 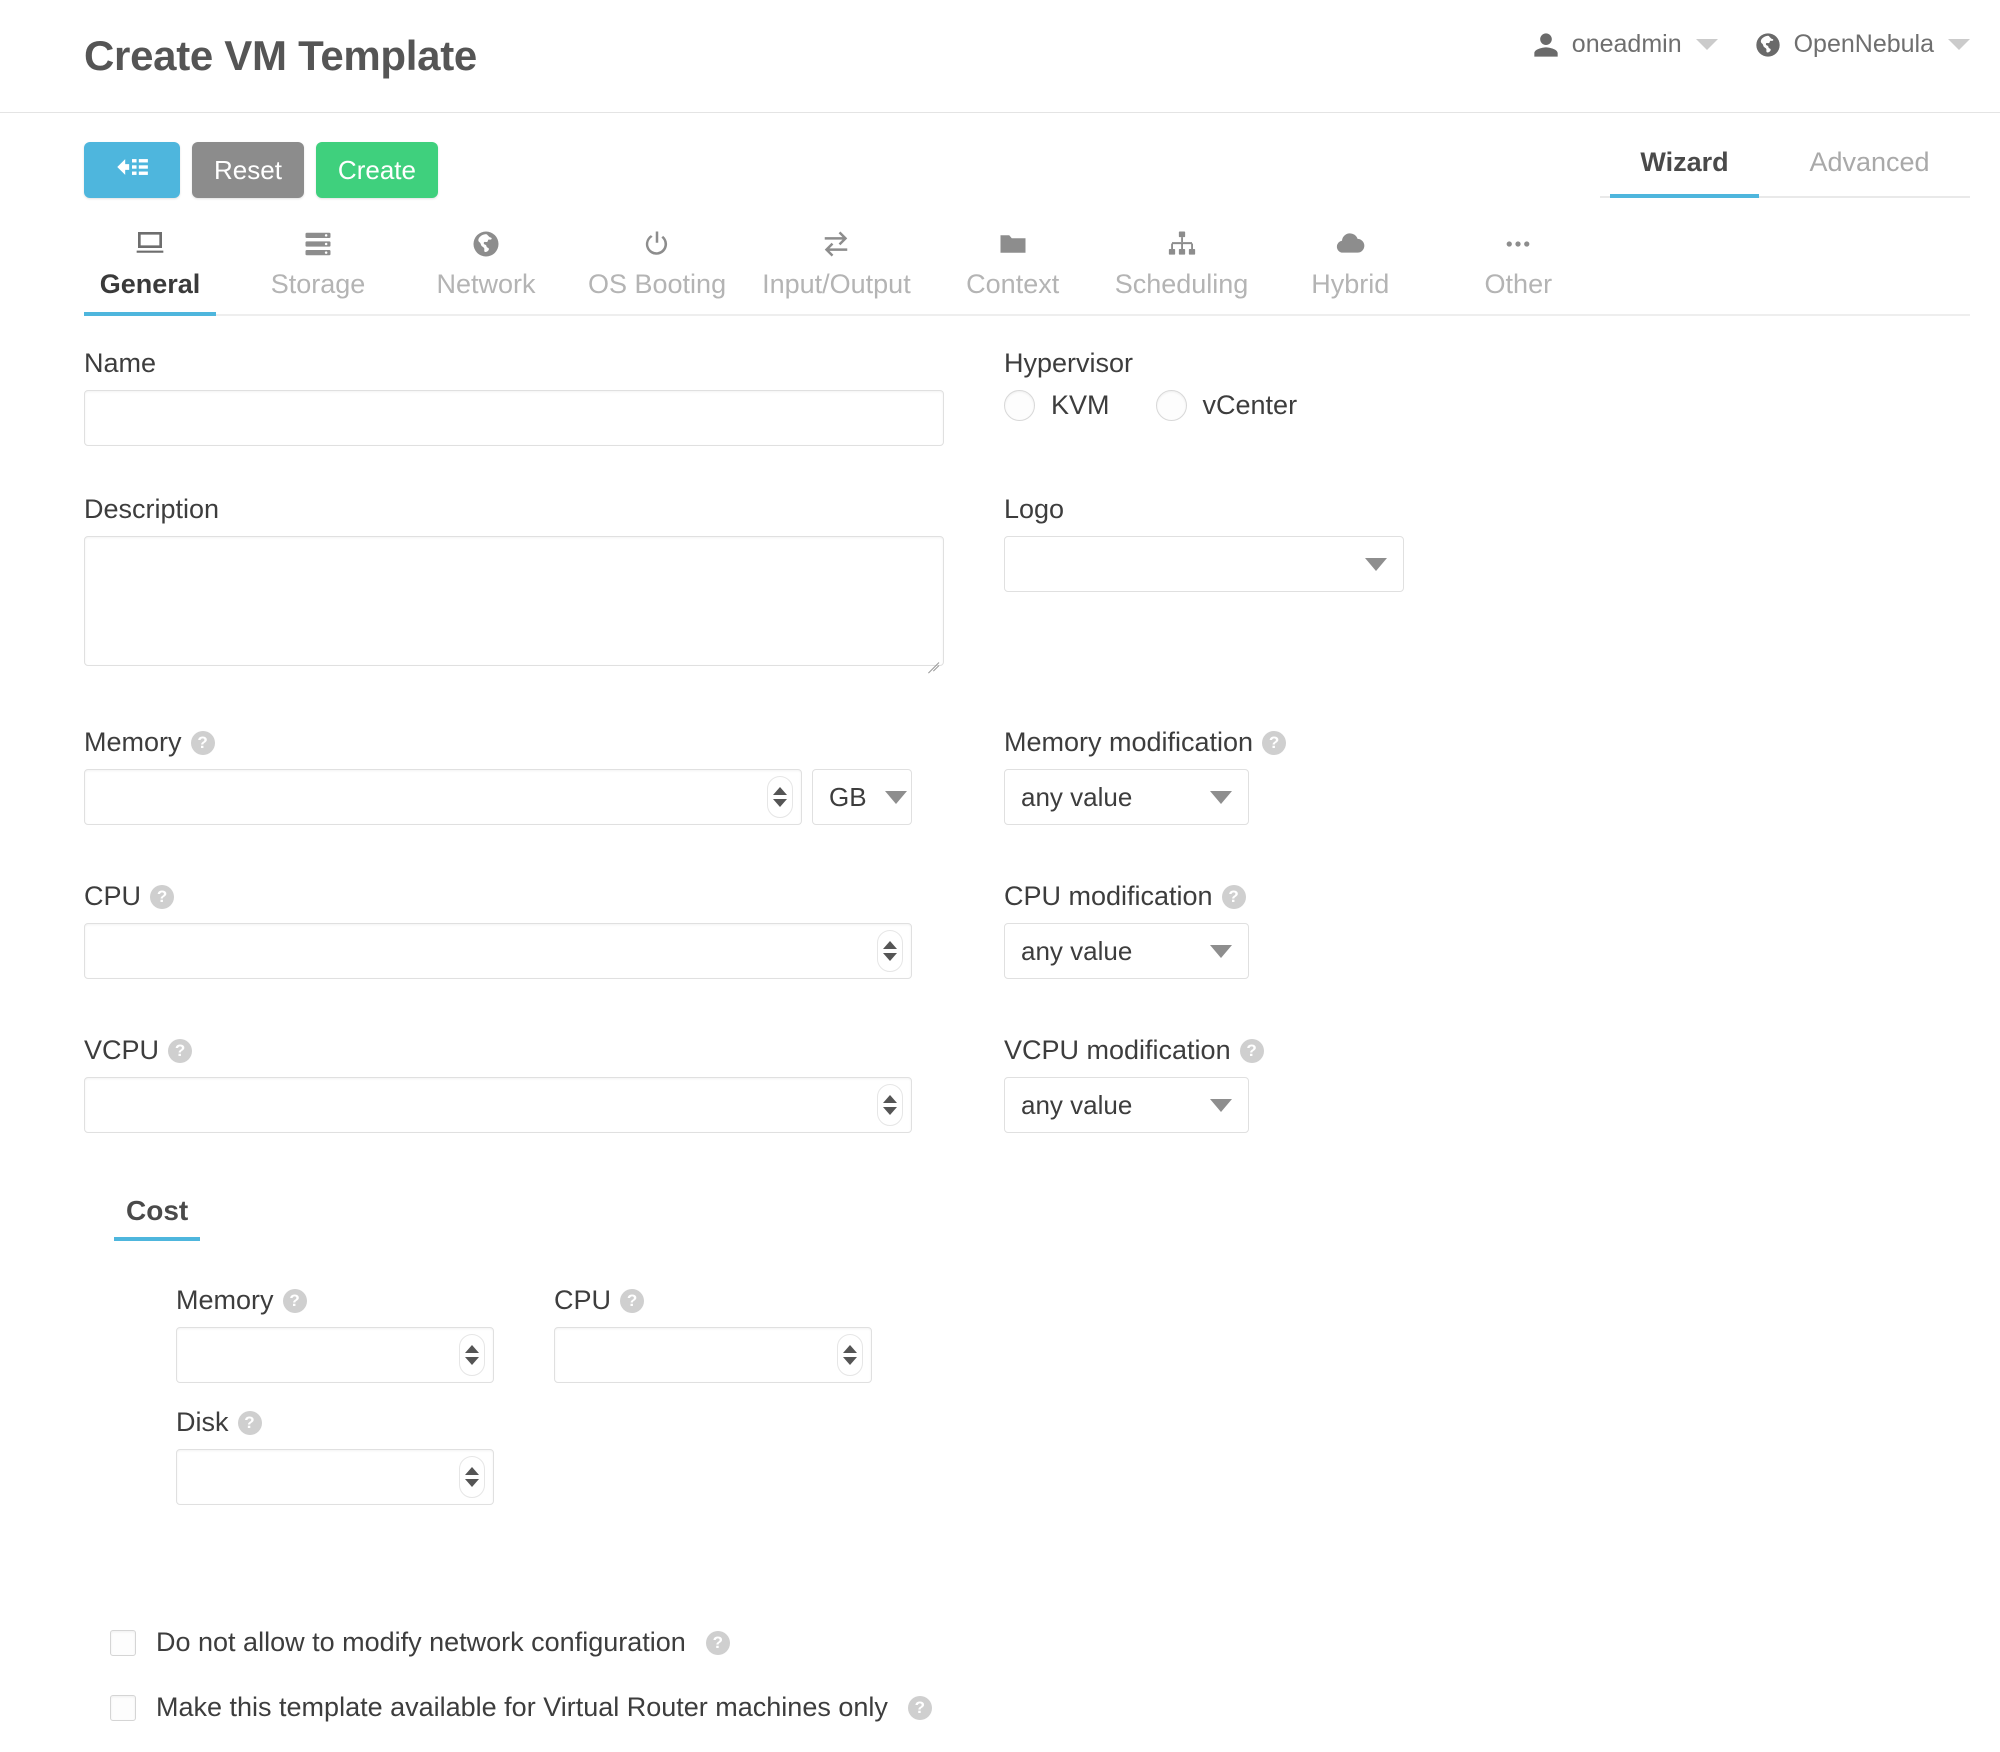 I want to click on memory-unit-select: GB, so click(x=862, y=797).